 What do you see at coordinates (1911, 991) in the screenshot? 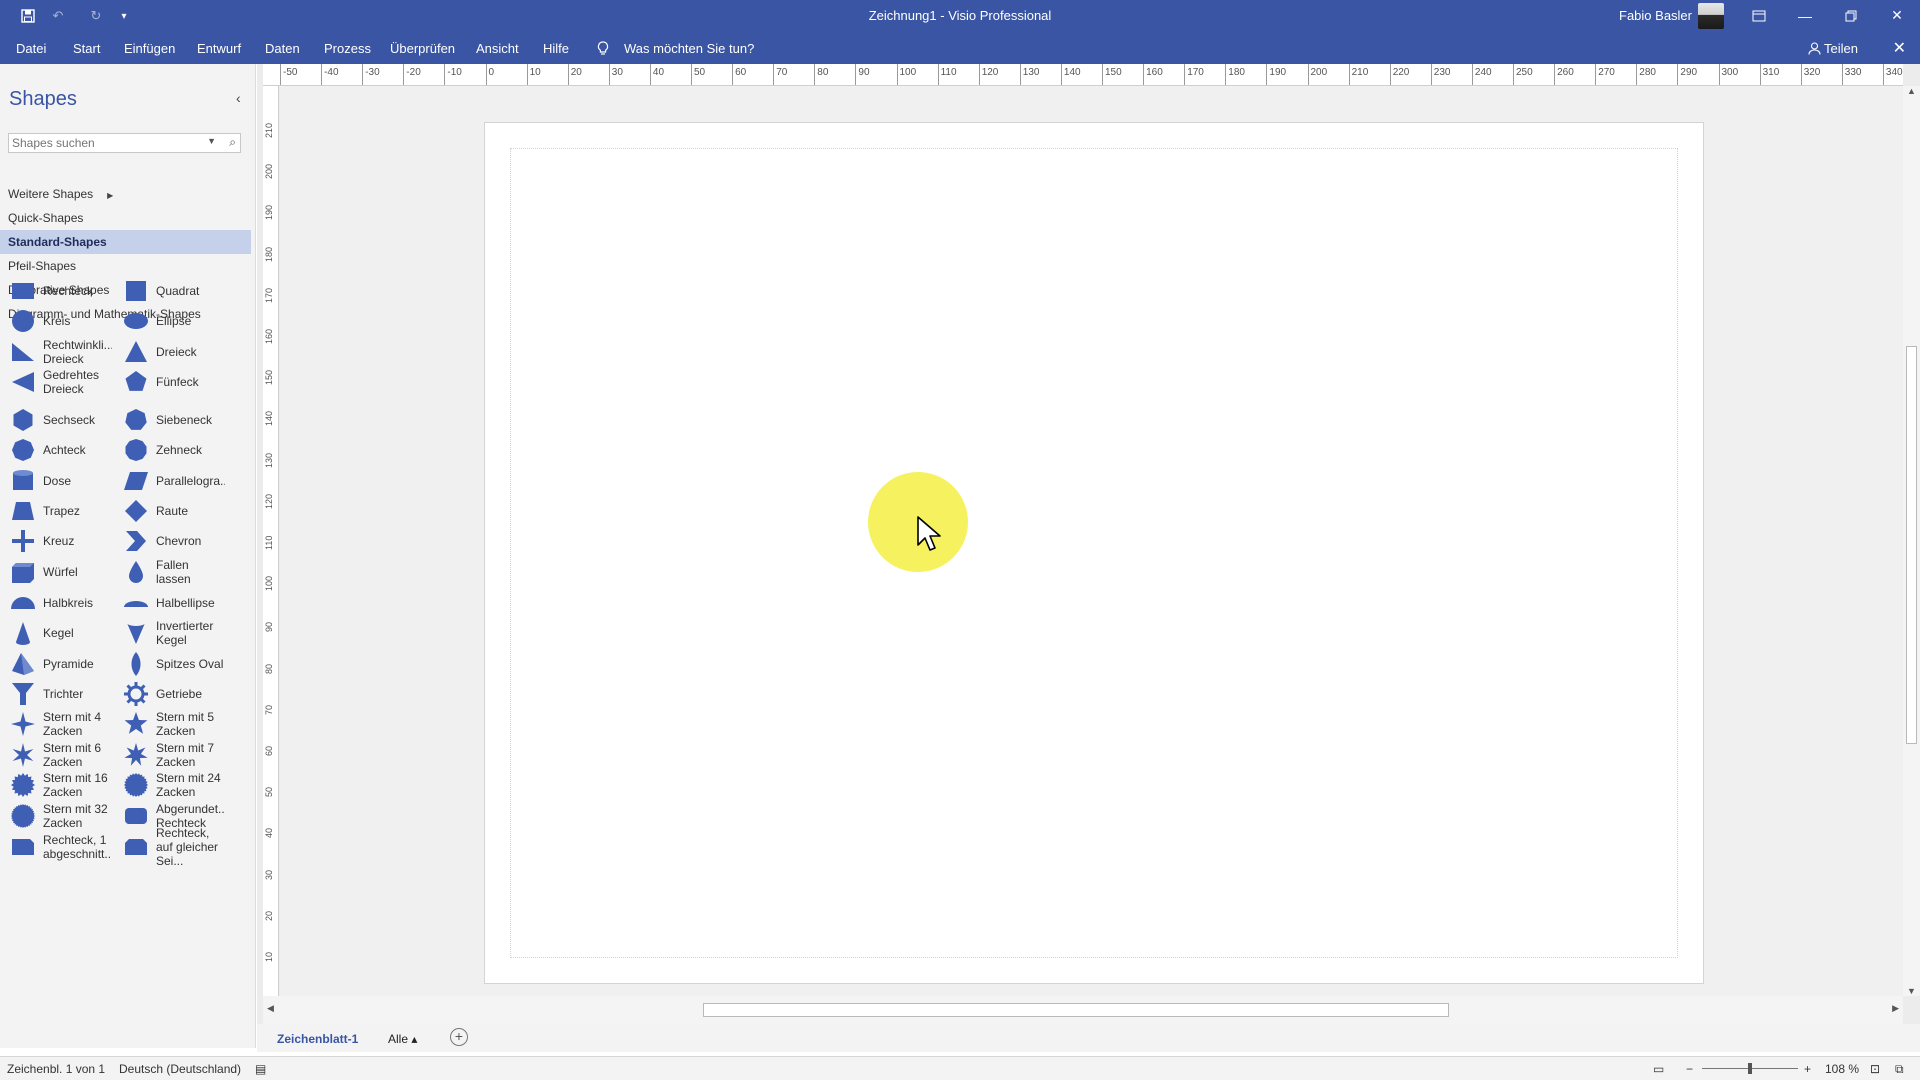
I see `scroll-down-icon: ▼` at bounding box center [1911, 991].